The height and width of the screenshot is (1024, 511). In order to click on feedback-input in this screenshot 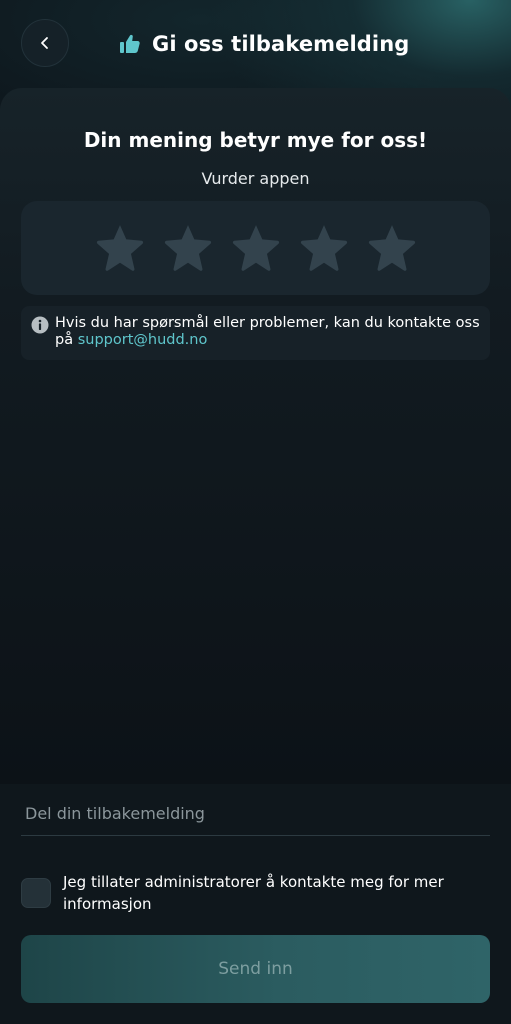, I will do `click(255, 814)`.